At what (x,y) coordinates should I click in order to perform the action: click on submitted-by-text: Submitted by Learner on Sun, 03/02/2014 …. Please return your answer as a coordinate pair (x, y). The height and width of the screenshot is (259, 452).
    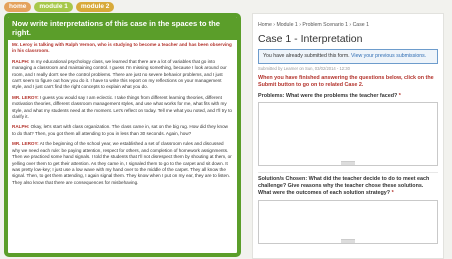
    Looking at the image, I should click on (304, 68).